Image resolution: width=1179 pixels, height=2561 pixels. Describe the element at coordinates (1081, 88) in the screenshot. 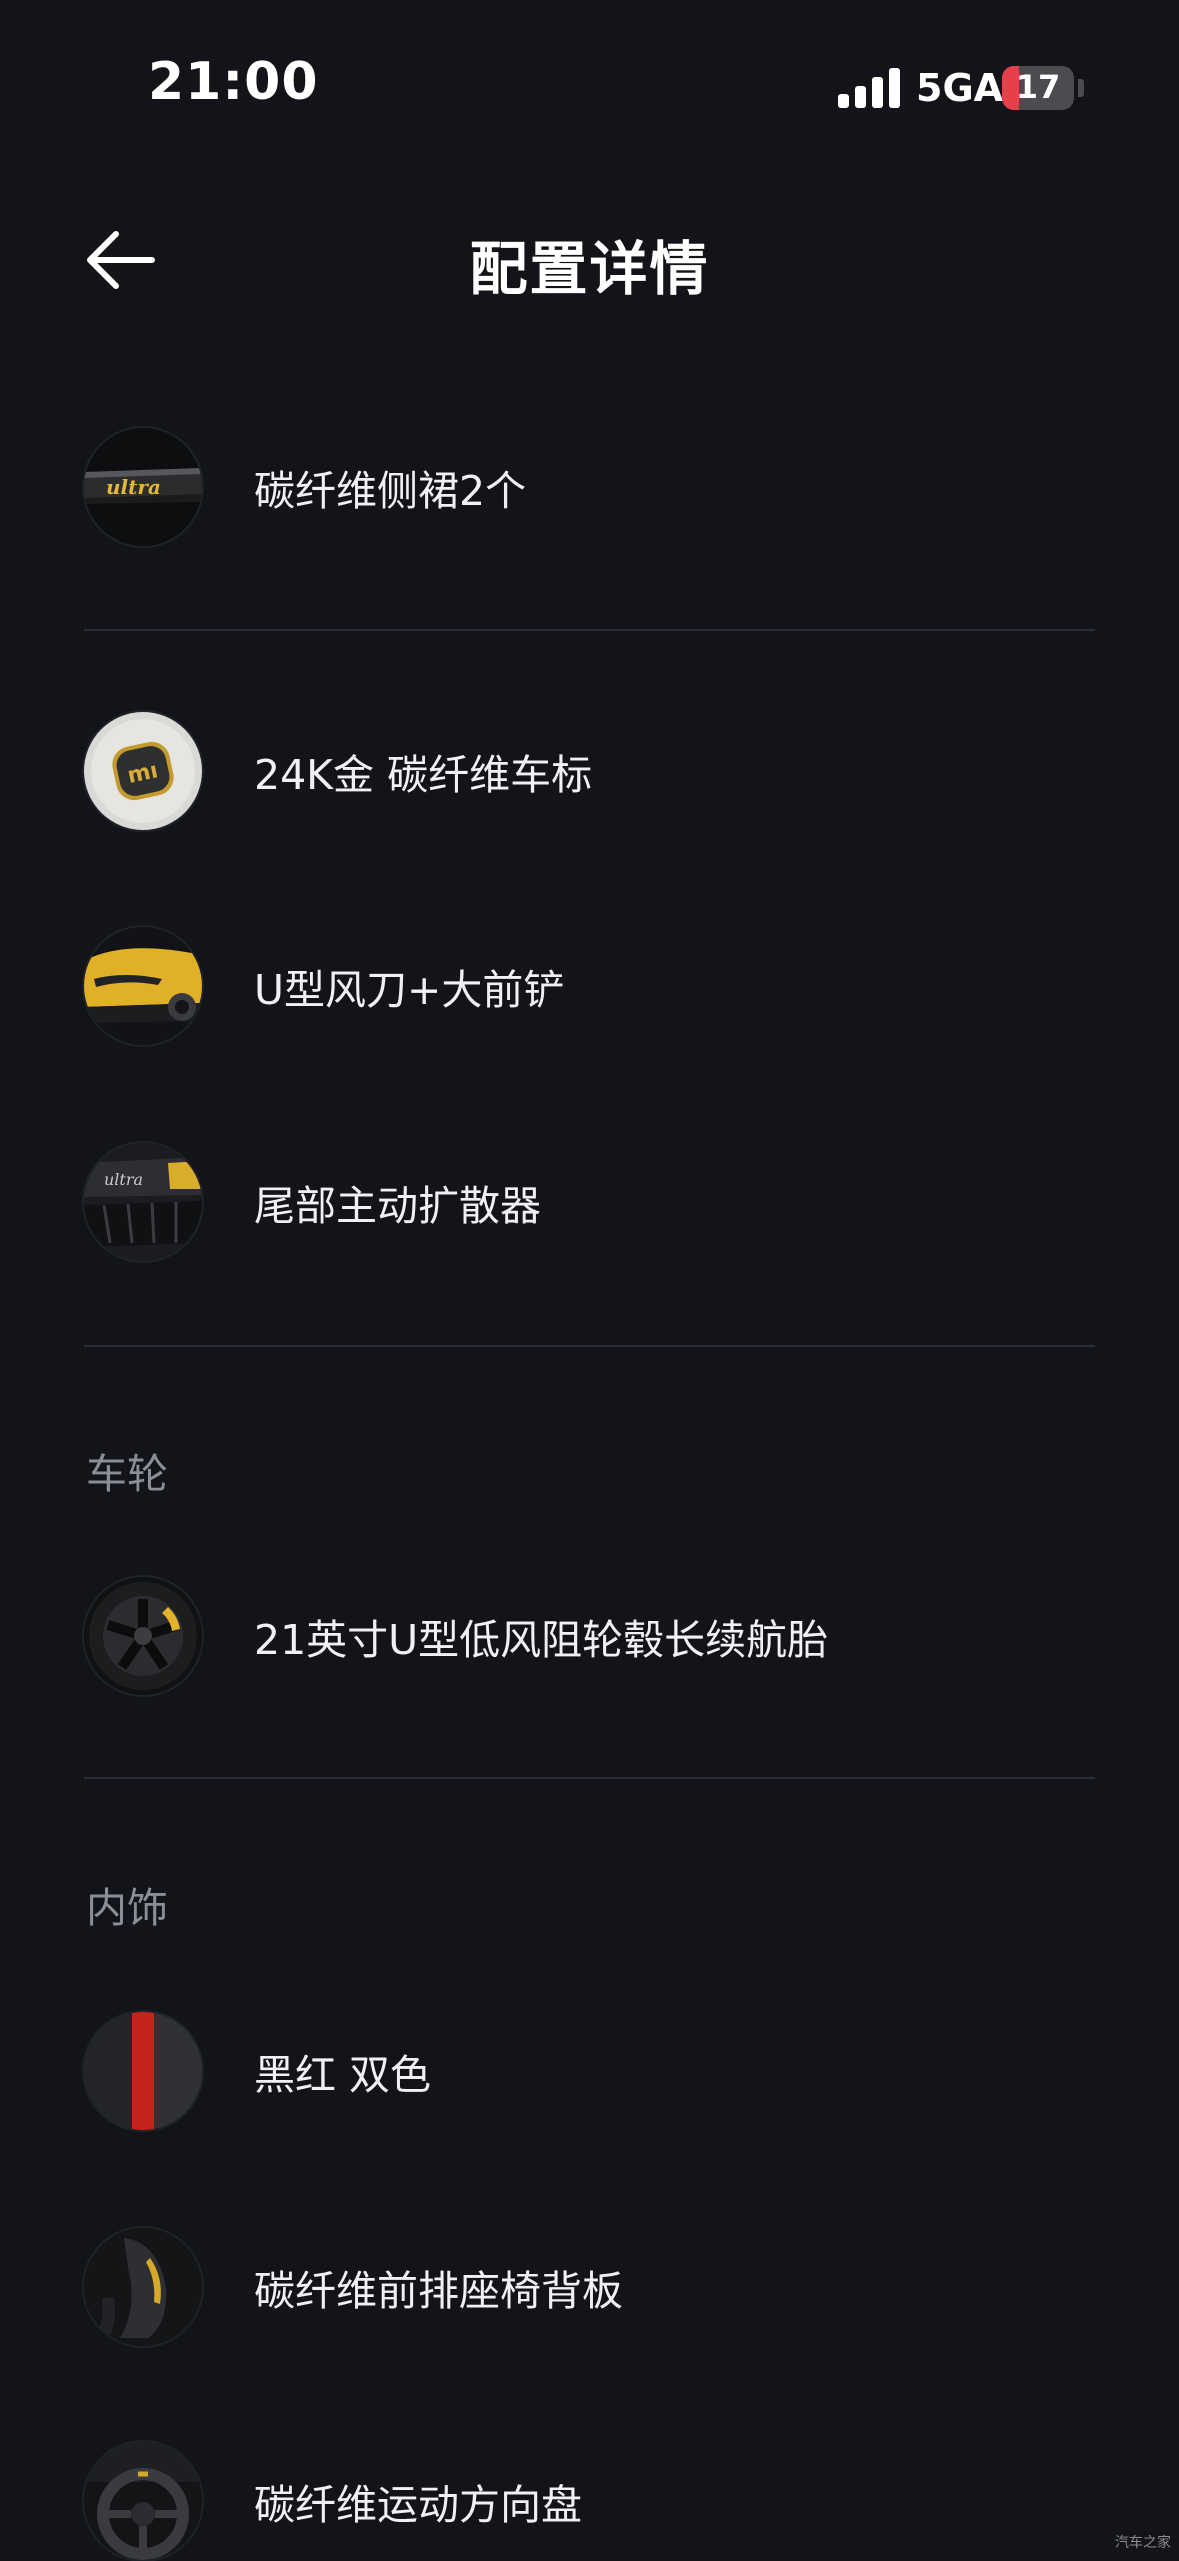

I see `battery-tip` at that location.